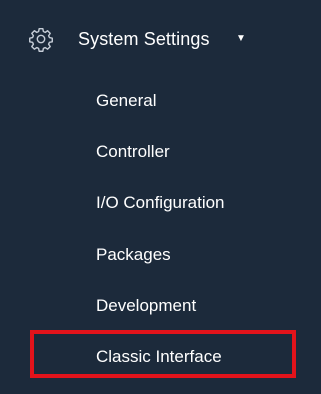  What do you see at coordinates (133, 151) in the screenshot?
I see `submenu-item-label: Controller` at bounding box center [133, 151].